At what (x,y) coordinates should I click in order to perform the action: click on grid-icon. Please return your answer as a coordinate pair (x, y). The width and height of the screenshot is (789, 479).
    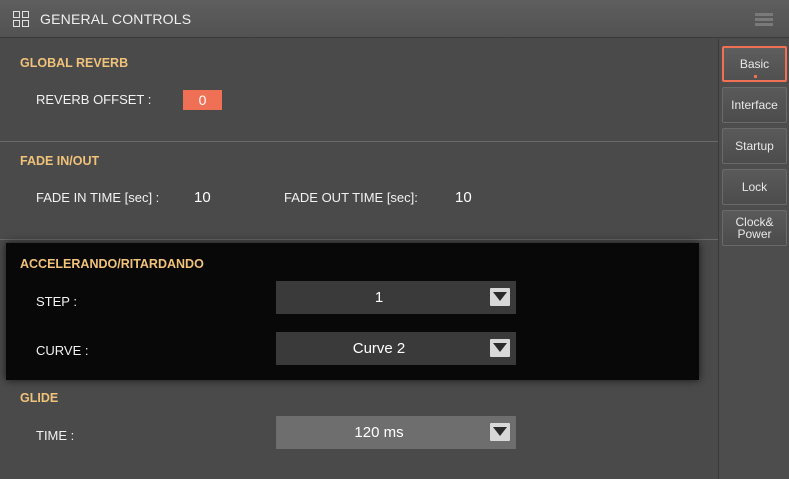
    Looking at the image, I should click on (21, 19).